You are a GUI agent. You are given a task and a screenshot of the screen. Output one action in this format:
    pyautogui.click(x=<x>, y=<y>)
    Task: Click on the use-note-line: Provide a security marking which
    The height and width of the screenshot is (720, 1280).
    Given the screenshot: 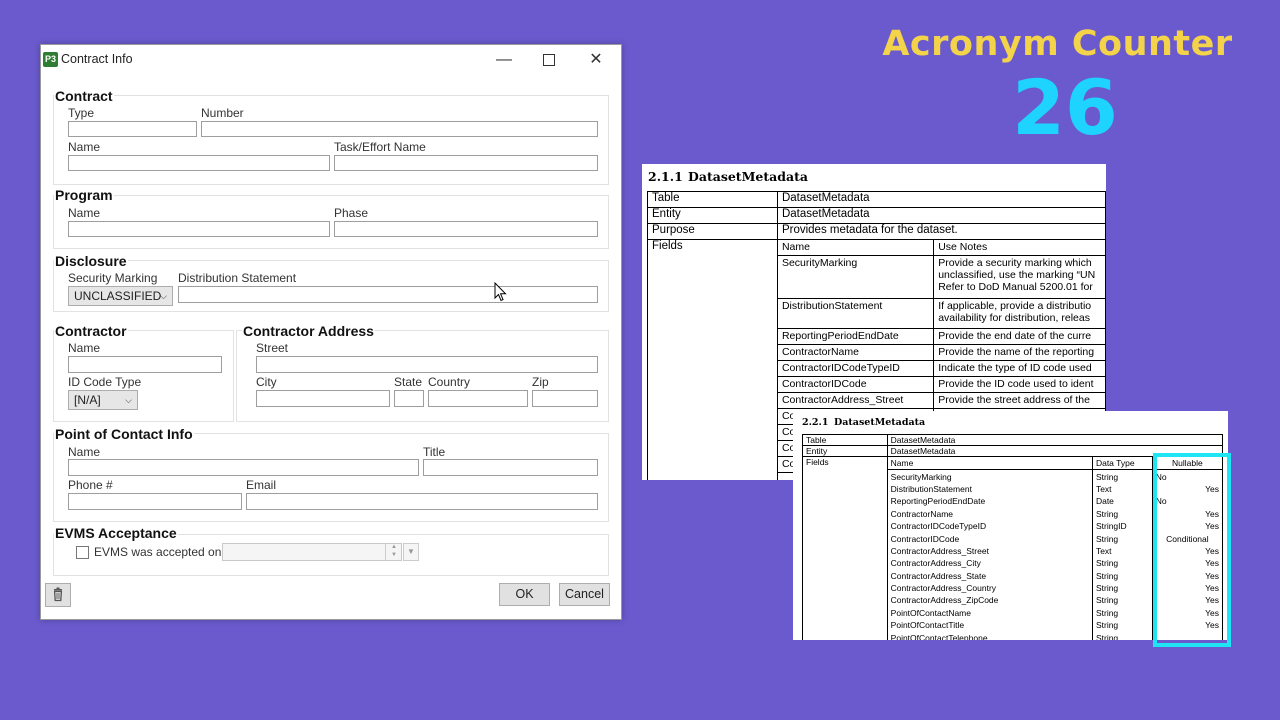 What is the action you would take?
    pyautogui.click(x=1015, y=263)
    